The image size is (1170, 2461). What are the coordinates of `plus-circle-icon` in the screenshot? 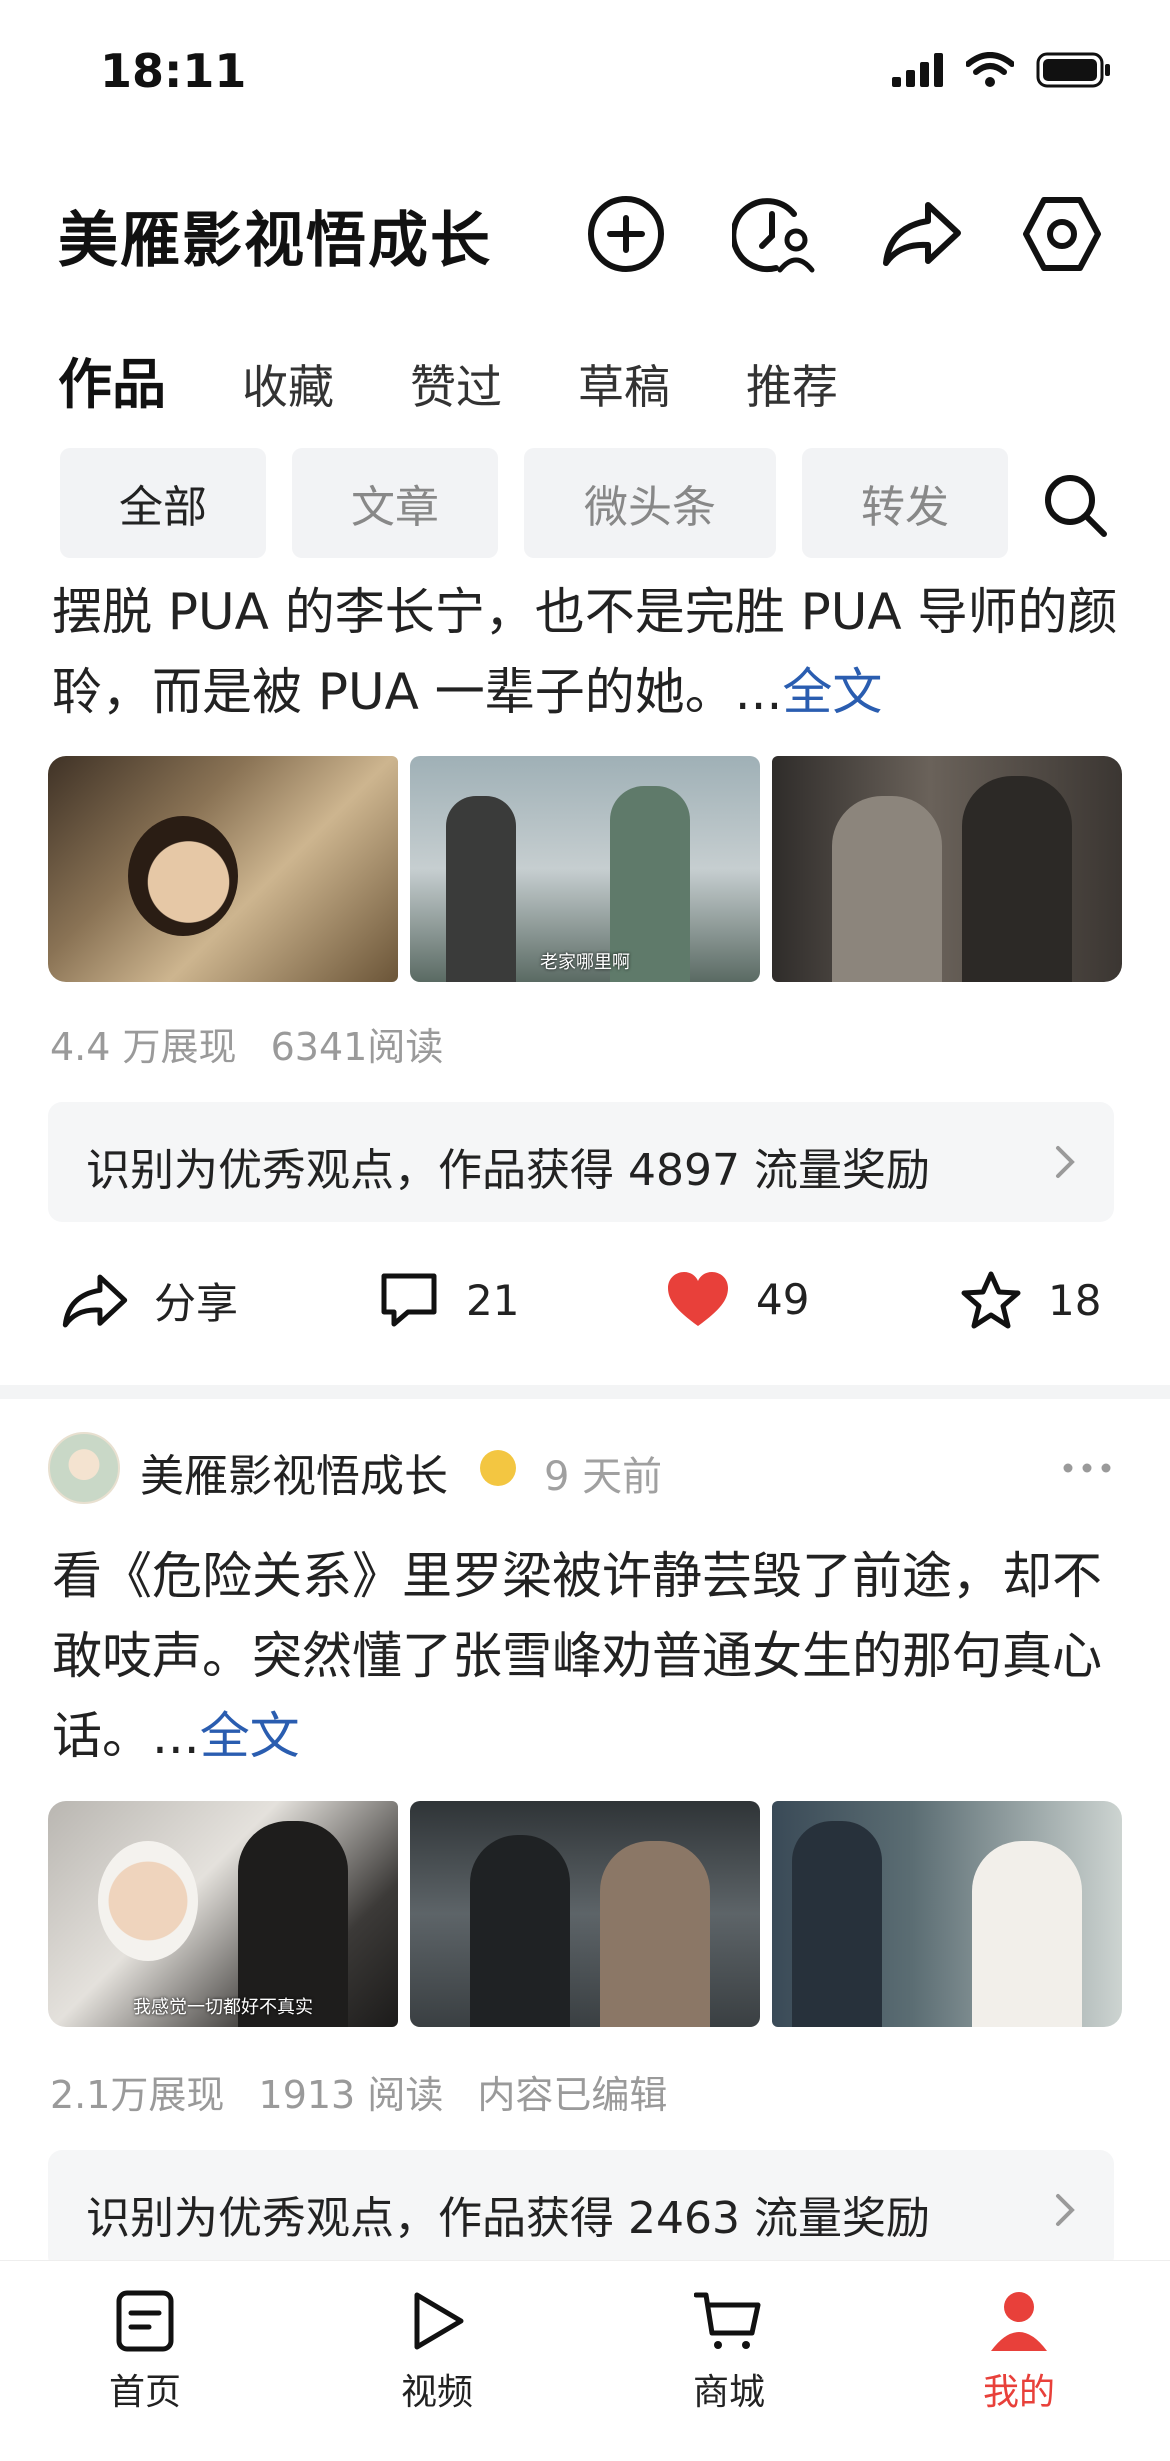 It's located at (626, 234).